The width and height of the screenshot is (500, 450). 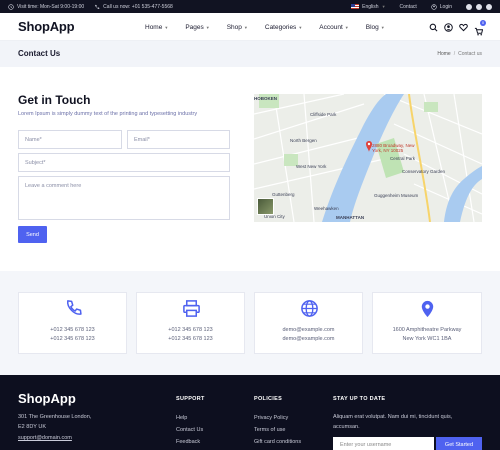 I want to click on email-field: Email*, so click(x=178, y=139).